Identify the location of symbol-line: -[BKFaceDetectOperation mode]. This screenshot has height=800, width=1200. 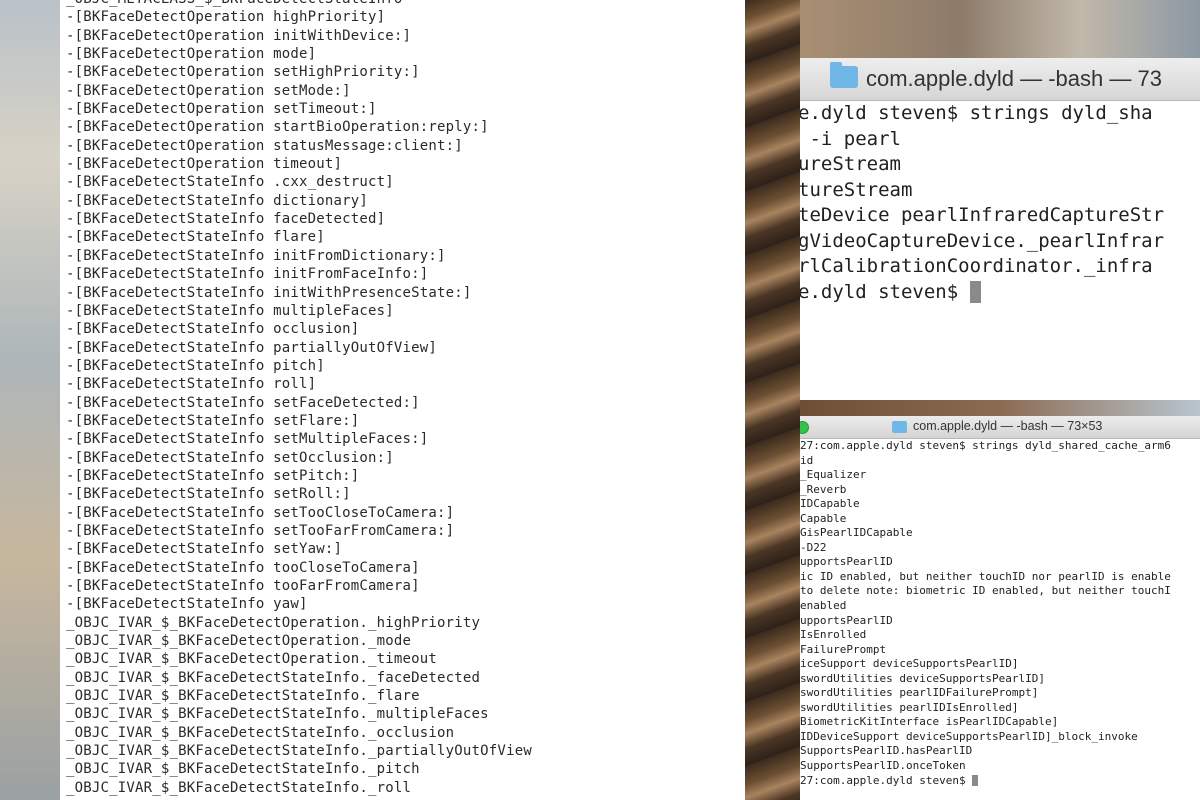
(191, 54).